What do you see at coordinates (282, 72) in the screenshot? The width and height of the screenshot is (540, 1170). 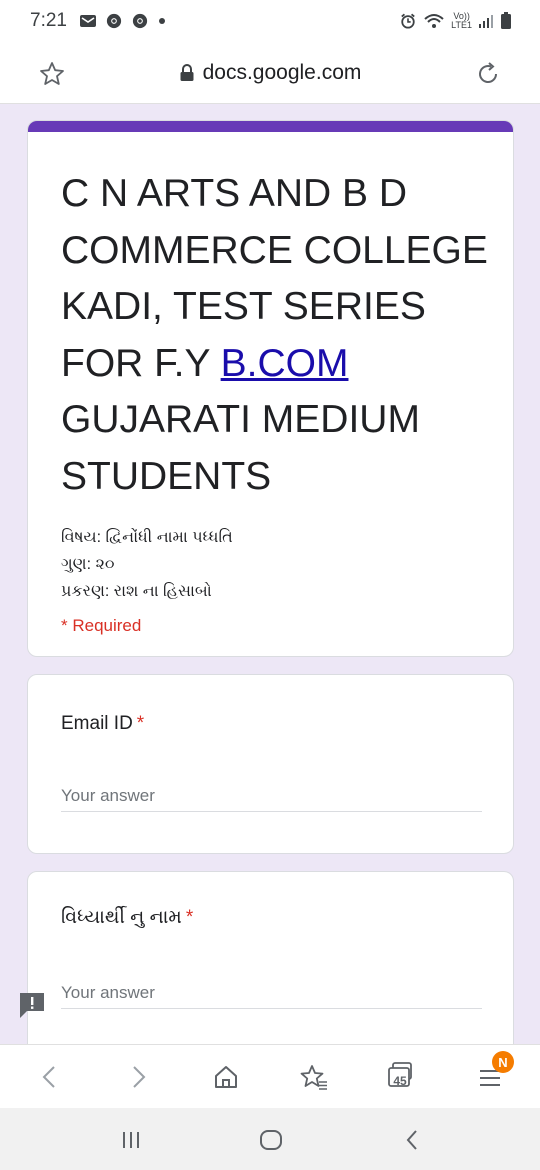 I see `url-text: docs.google.com` at bounding box center [282, 72].